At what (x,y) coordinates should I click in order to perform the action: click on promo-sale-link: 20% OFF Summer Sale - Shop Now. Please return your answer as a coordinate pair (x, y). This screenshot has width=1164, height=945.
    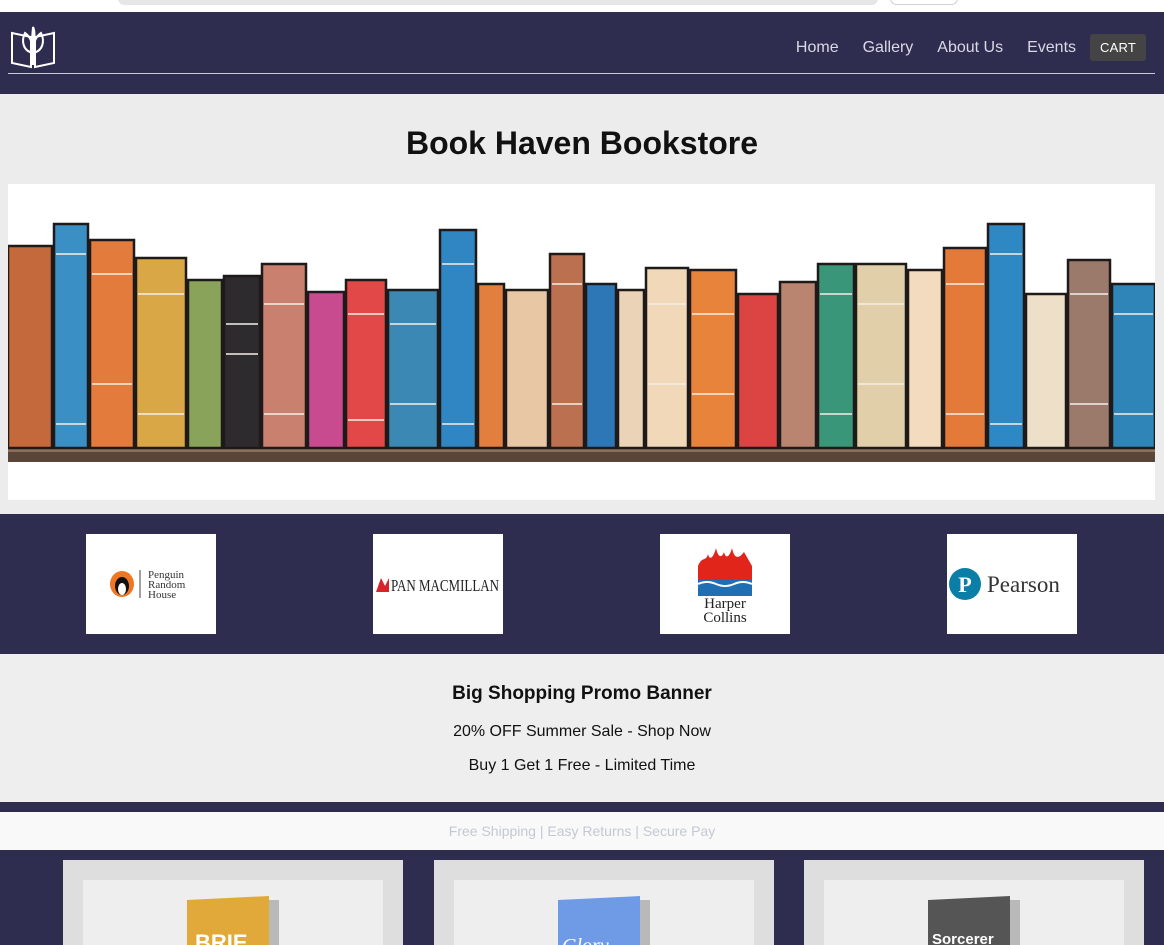
    Looking at the image, I should click on (582, 732).